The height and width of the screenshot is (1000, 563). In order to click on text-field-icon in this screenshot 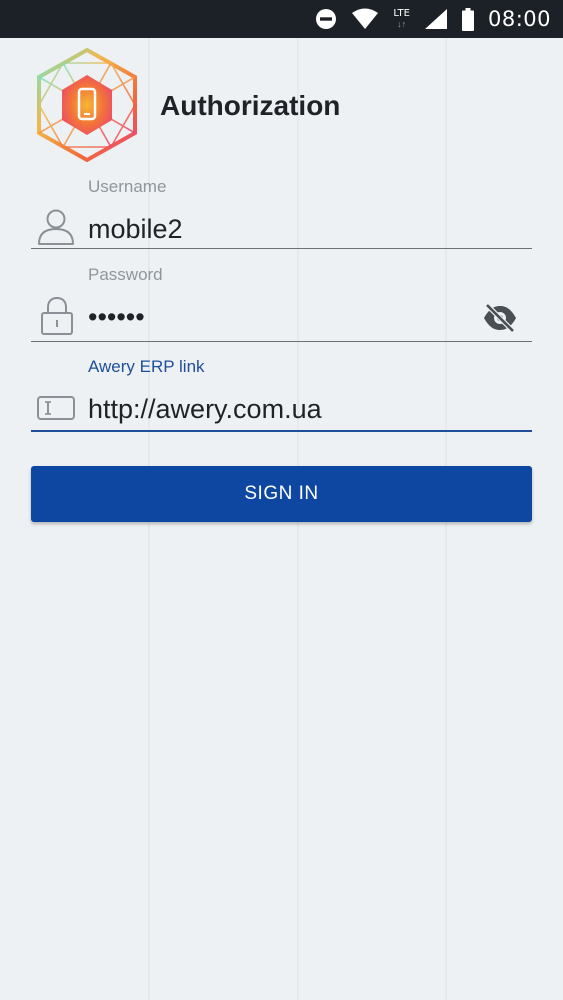, I will do `click(56, 408)`.